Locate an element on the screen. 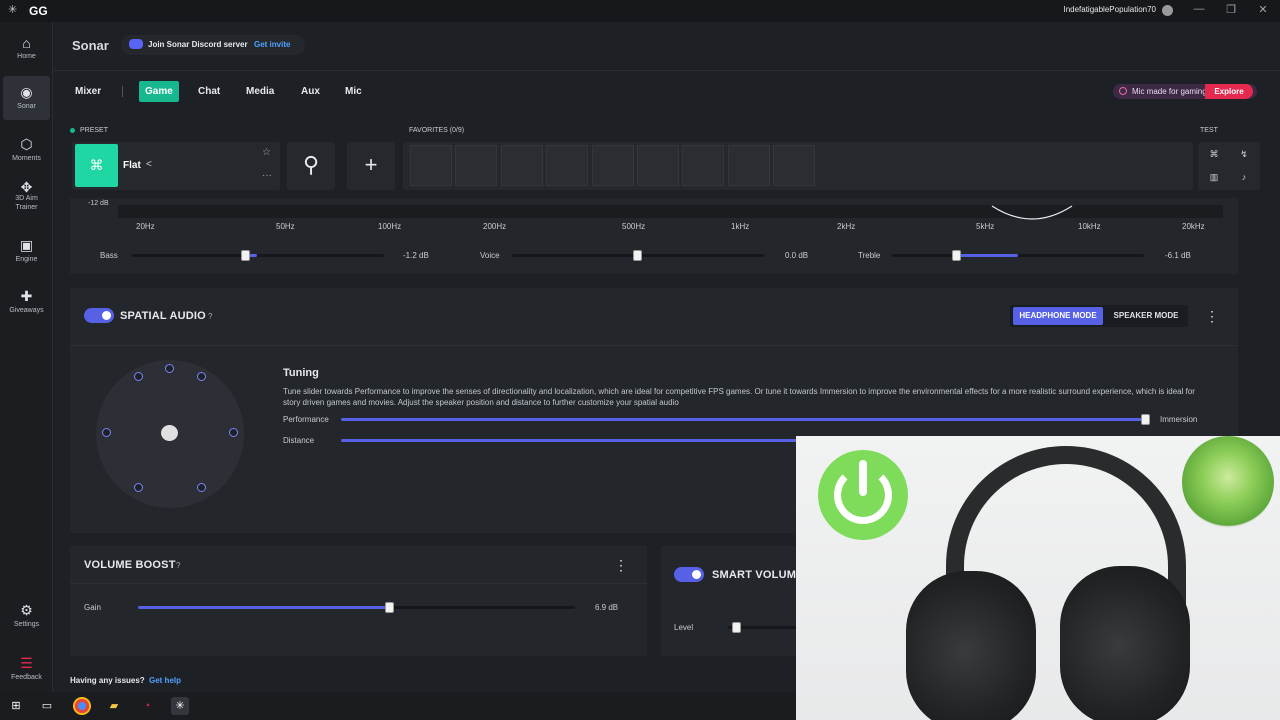 The height and width of the screenshot is (720, 1280). moments-icon: ⬡ is located at coordinates (26, 144).